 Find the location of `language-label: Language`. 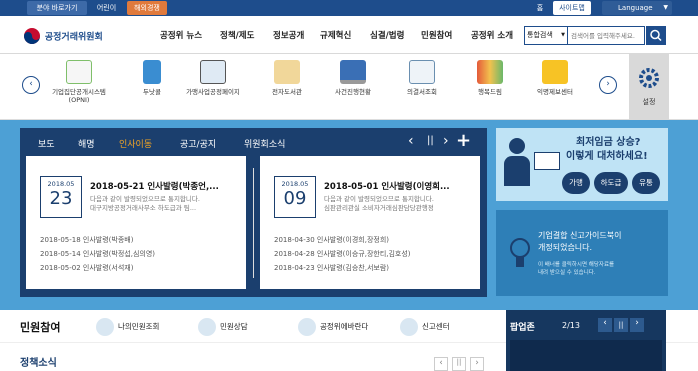

language-label: Language is located at coordinates (635, 8).